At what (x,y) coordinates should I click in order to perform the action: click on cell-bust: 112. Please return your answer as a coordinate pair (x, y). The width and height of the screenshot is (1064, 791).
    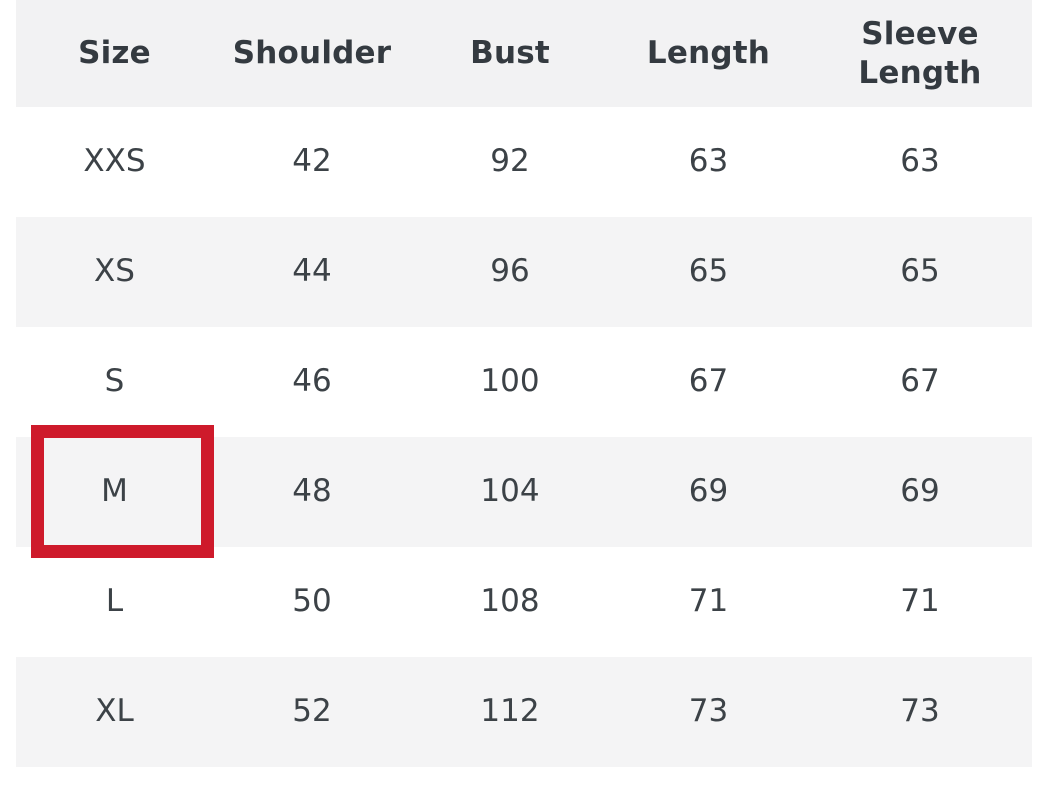
    Looking at the image, I should click on (510, 711).